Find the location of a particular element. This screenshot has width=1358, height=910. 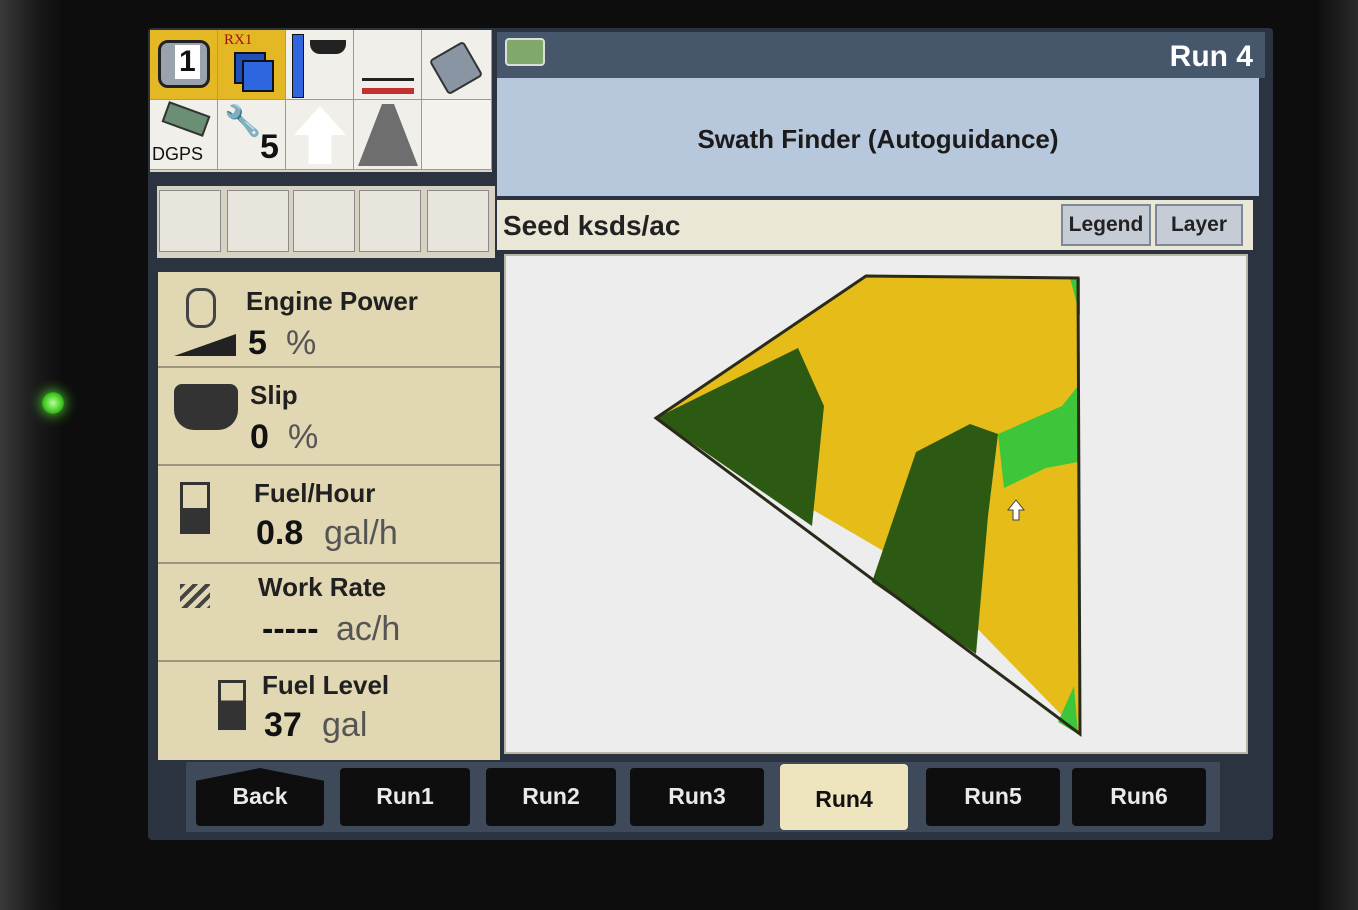

stat-label: Fuel/Hour is located at coordinates (315, 493).